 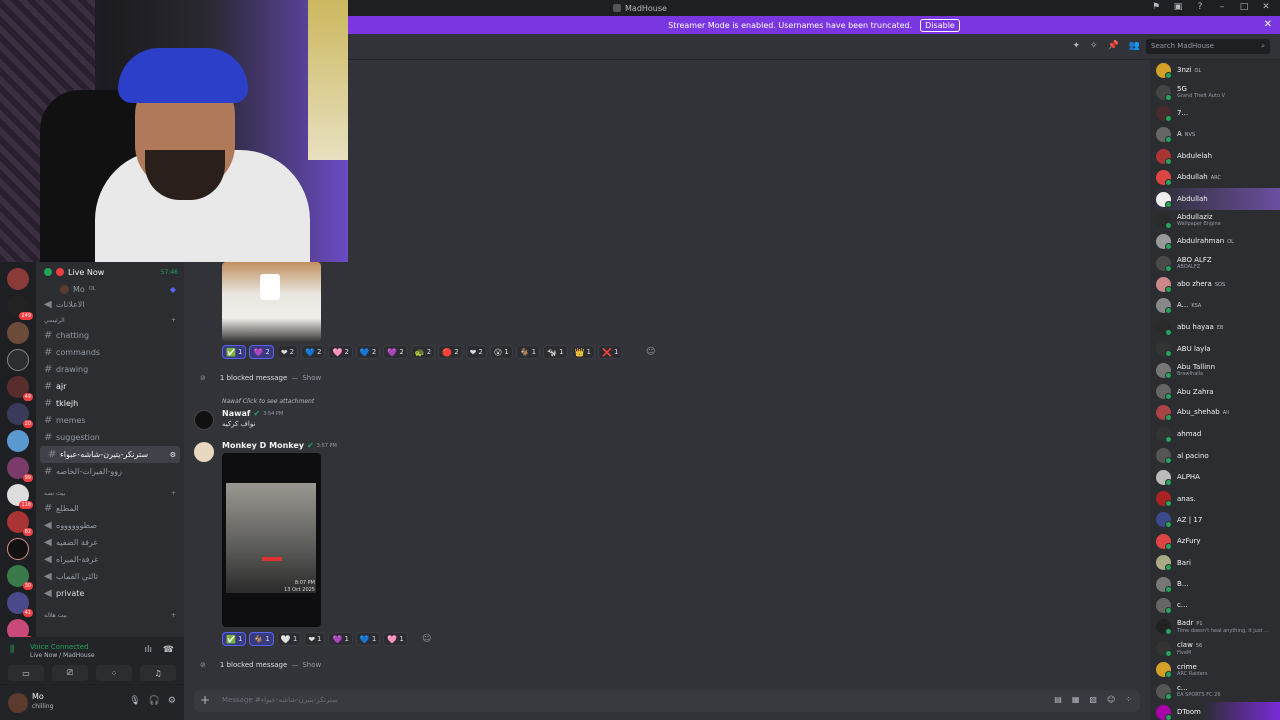 What do you see at coordinates (1215, 455) in the screenshot?
I see `member-item: al pacino` at bounding box center [1215, 455].